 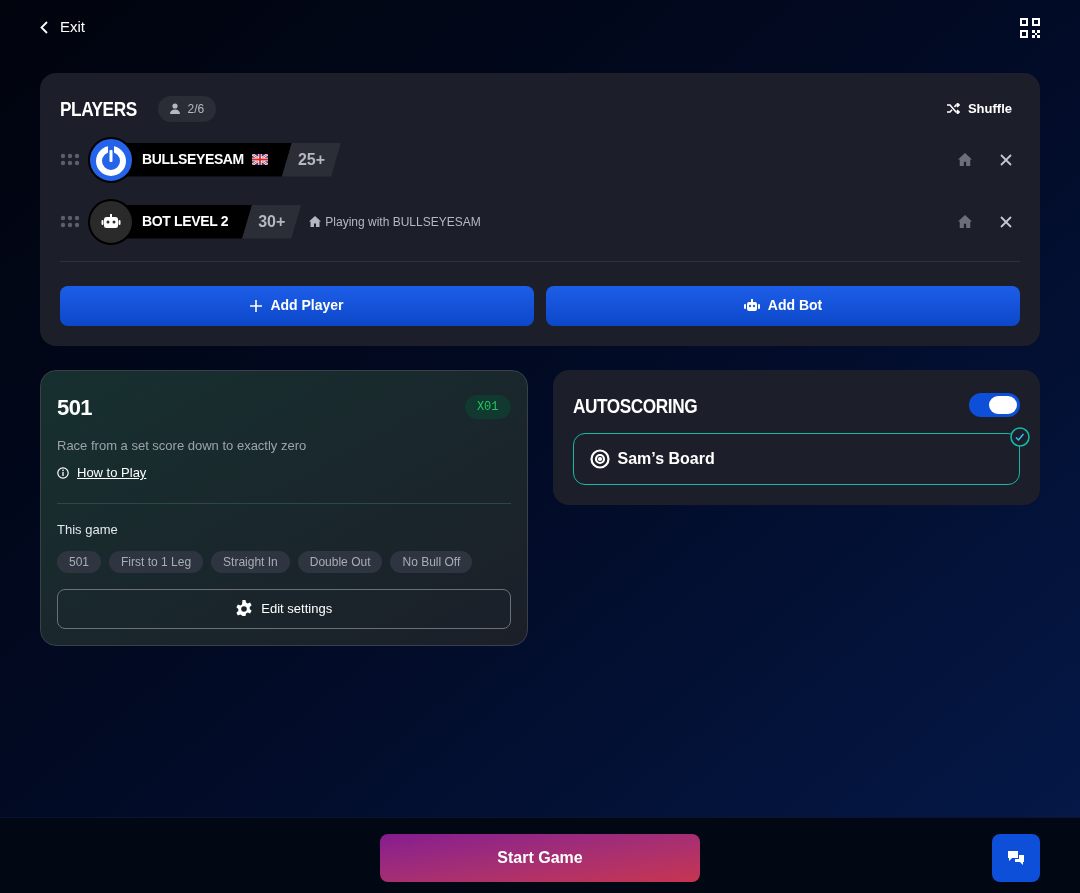 I want to click on playing-with-note: Playing with BULLSEYESAM, so click(x=403, y=222).